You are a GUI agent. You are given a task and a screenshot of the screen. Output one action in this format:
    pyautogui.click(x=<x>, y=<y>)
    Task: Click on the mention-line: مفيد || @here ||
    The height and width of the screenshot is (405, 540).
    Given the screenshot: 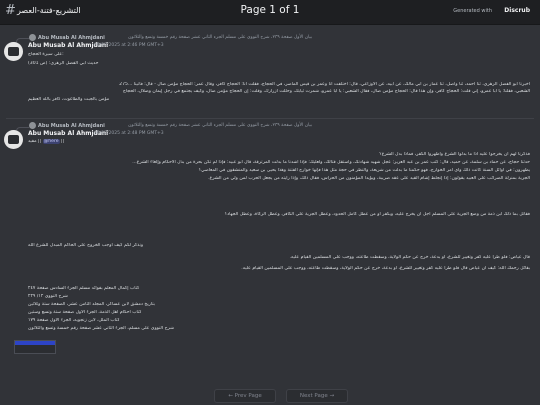 What is the action you would take?
    pyautogui.click(x=88, y=141)
    